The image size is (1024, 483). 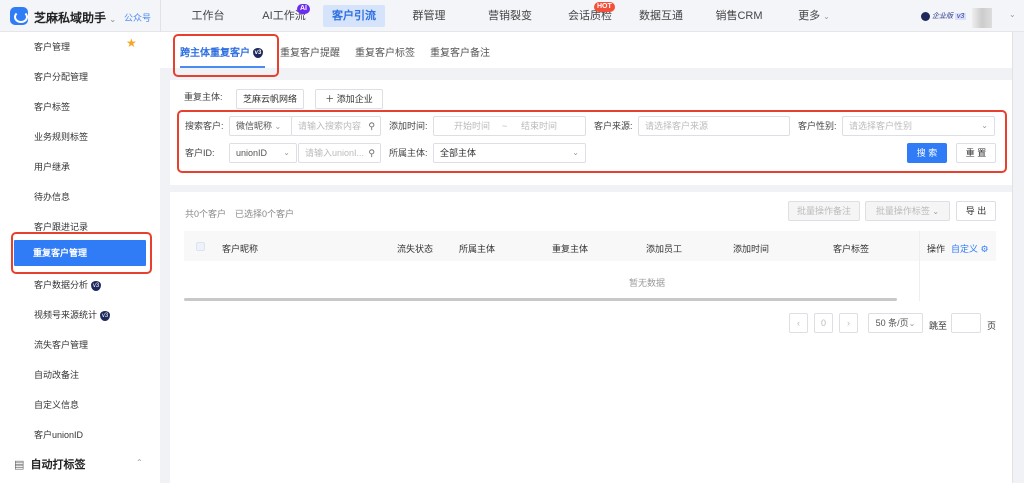 What do you see at coordinates (992, 326) in the screenshot?
I see `page-unit-label: 页` at bounding box center [992, 326].